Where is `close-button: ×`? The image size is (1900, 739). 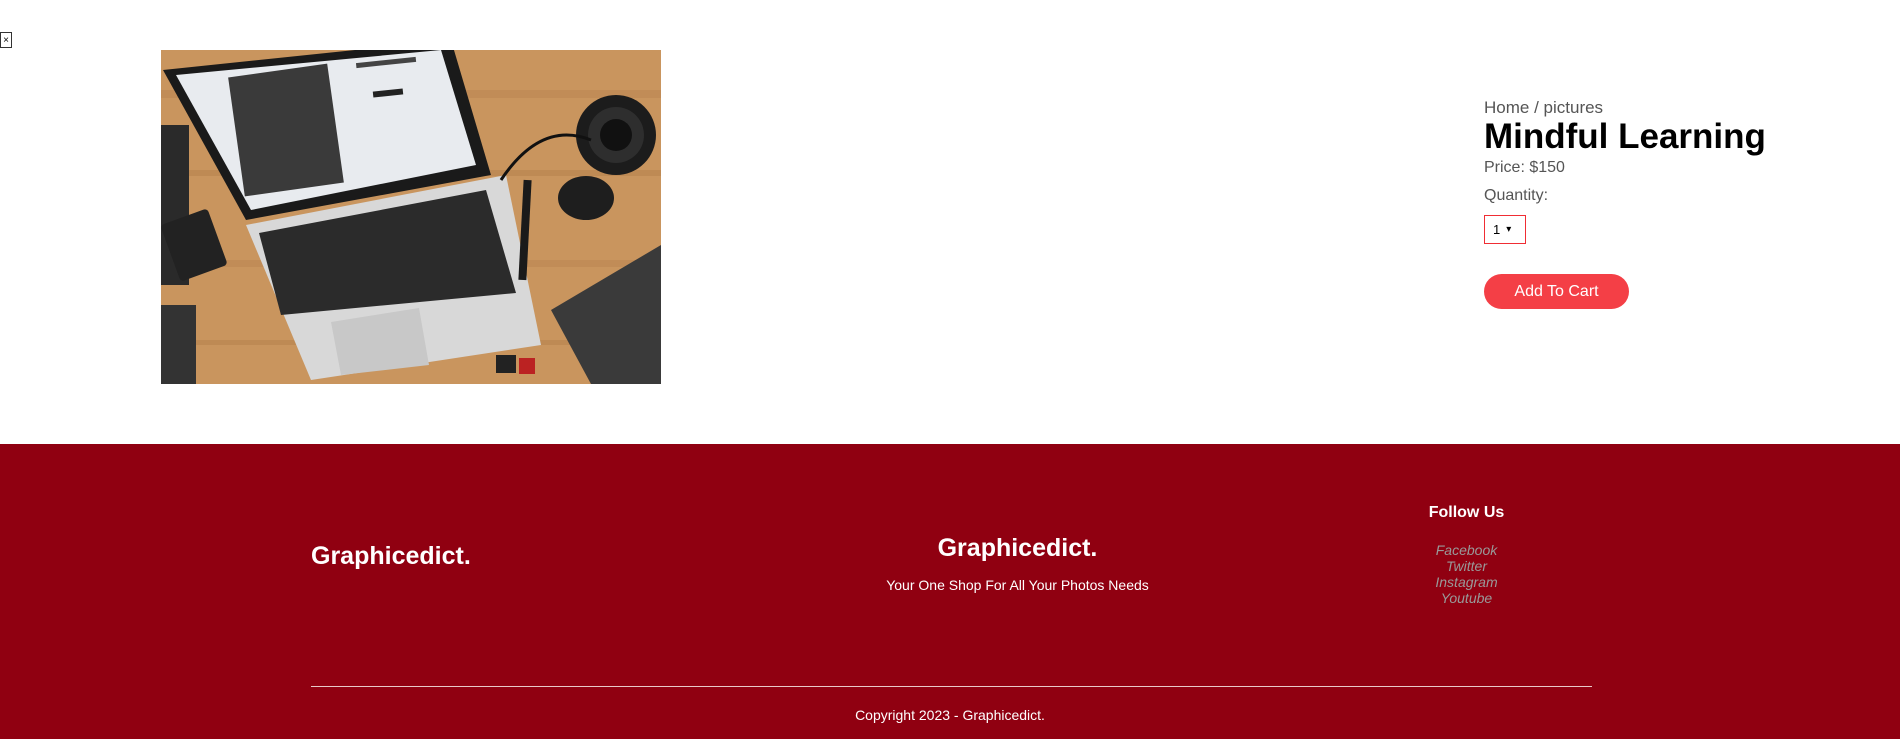
close-button: × is located at coordinates (6, 40).